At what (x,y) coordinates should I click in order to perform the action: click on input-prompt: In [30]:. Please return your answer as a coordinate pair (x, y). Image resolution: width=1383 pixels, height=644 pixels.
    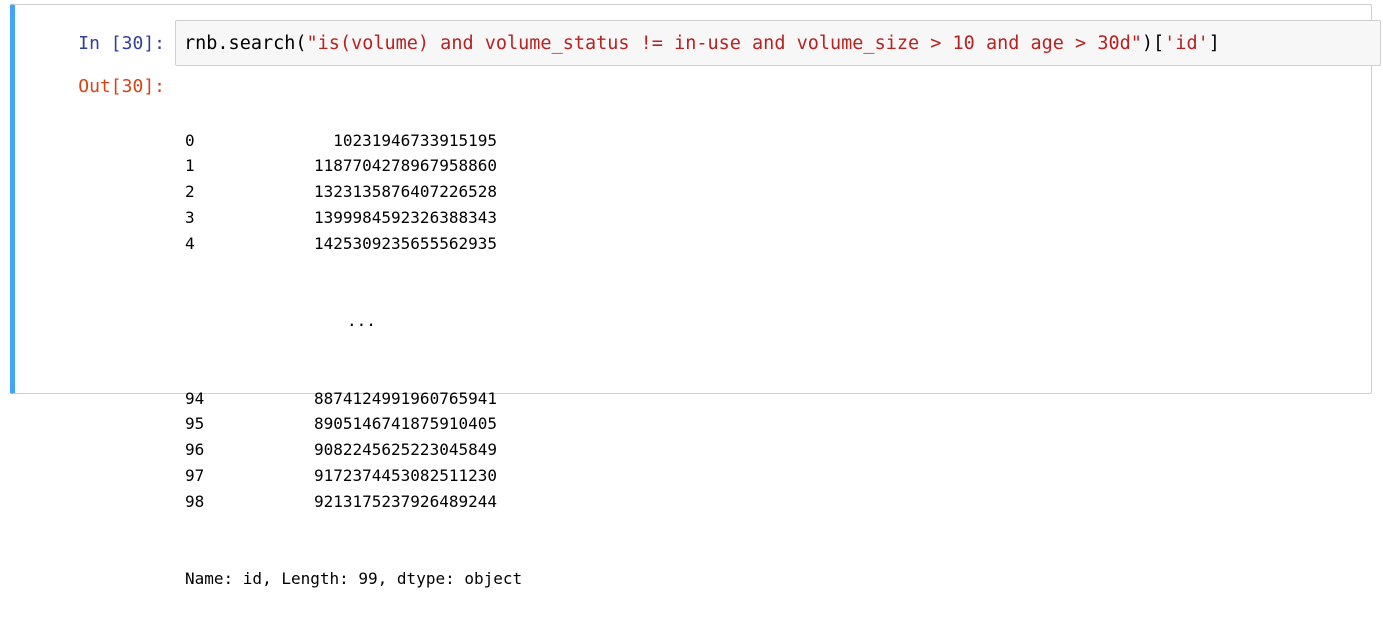
    Looking at the image, I should click on (121, 43).